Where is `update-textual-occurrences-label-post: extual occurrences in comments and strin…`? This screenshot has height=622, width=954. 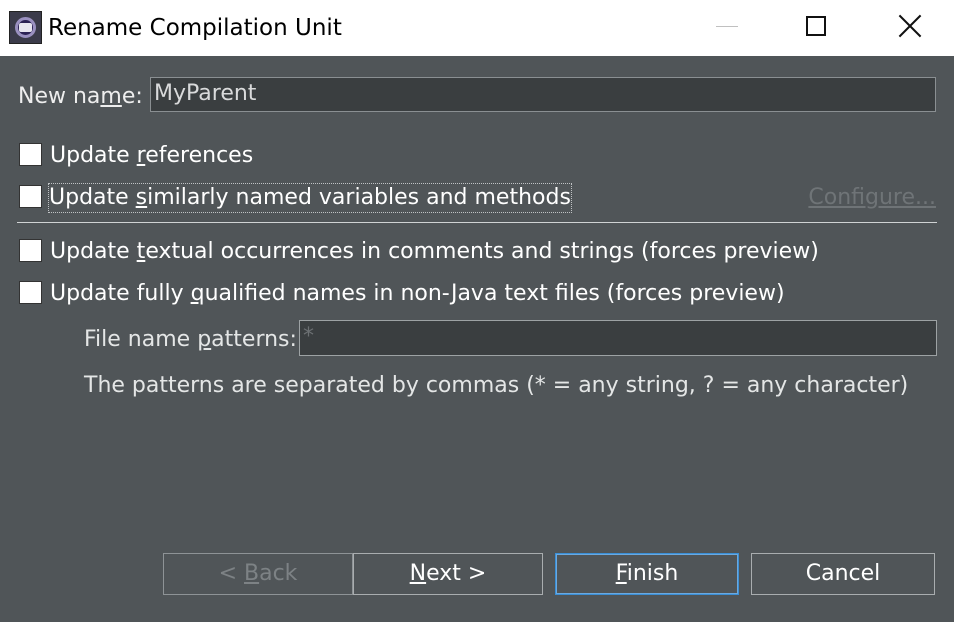
update-textual-occurrences-label-post: extual occurrences in comments and strin… is located at coordinates (482, 251).